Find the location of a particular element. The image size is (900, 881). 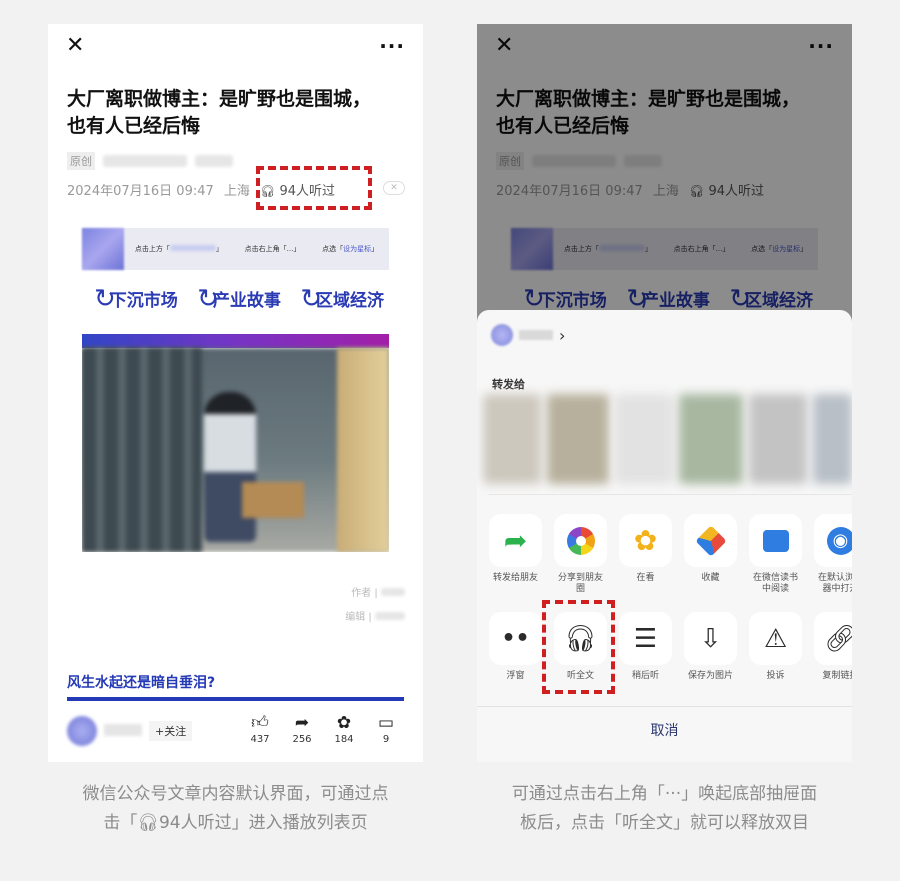

action-row-1: ➦ 转发给朋友 分享到朋友圈 ✿ 在看 收藏 在微信读书中阅读 ◉ 在默认浏览 is located at coordinates (670, 554).